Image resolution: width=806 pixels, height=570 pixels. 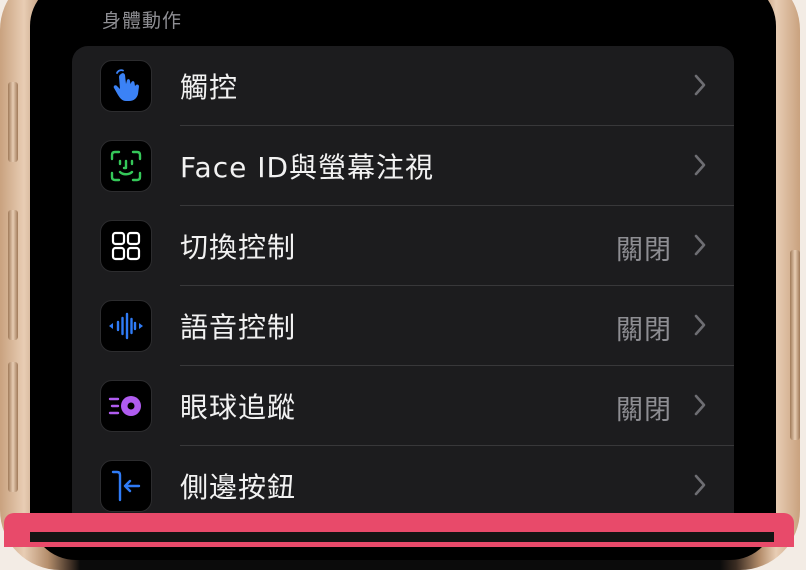 I want to click on voice-waveform-icon, so click(x=126, y=326).